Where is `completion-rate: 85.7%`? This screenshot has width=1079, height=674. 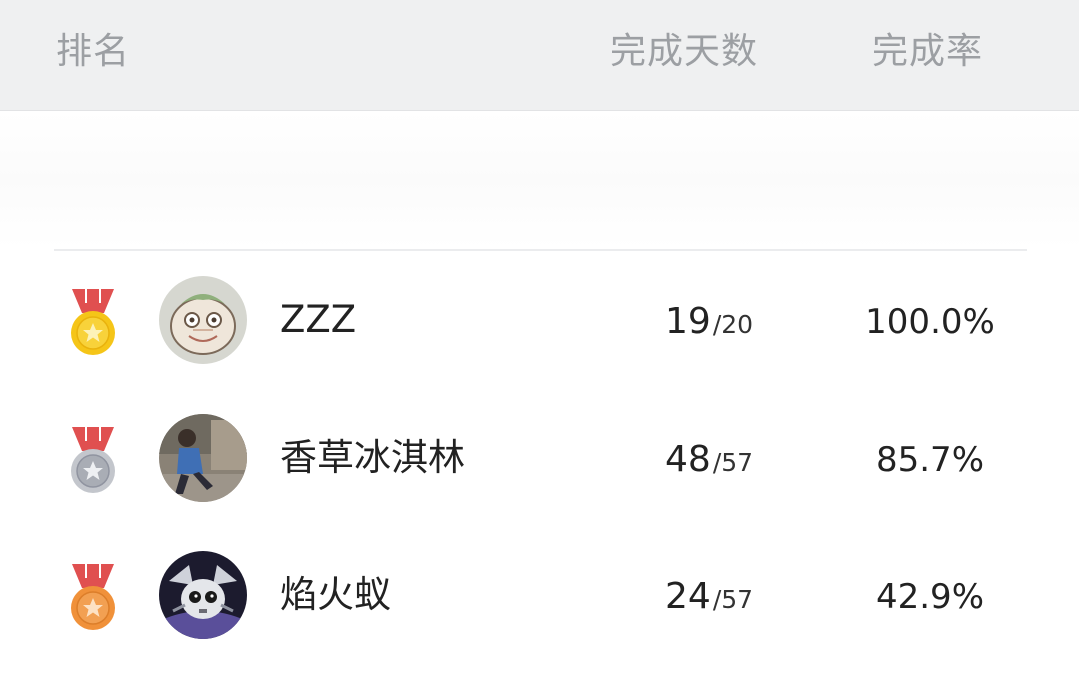
completion-rate: 85.7% is located at coordinates (929, 460).